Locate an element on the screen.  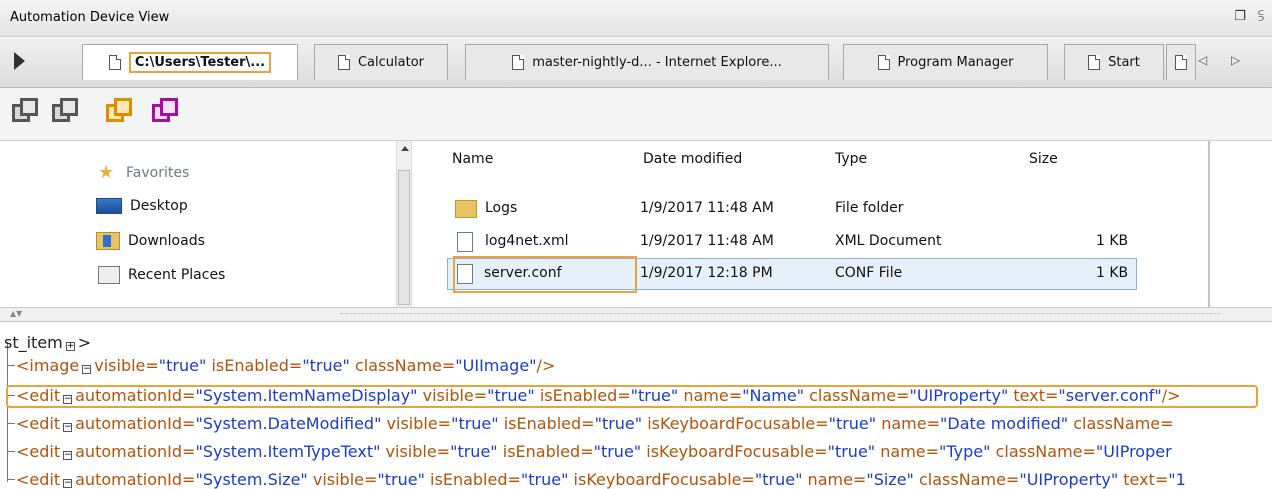
tab-start: Start is located at coordinates (1114, 62).